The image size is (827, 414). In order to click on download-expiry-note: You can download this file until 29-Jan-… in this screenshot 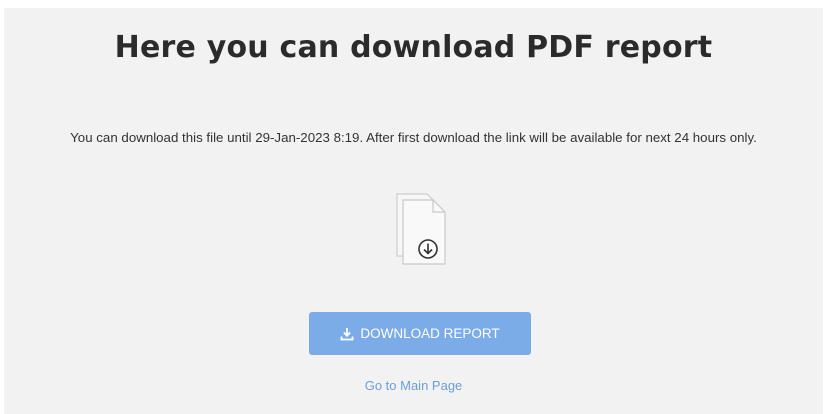, I will do `click(413, 137)`.